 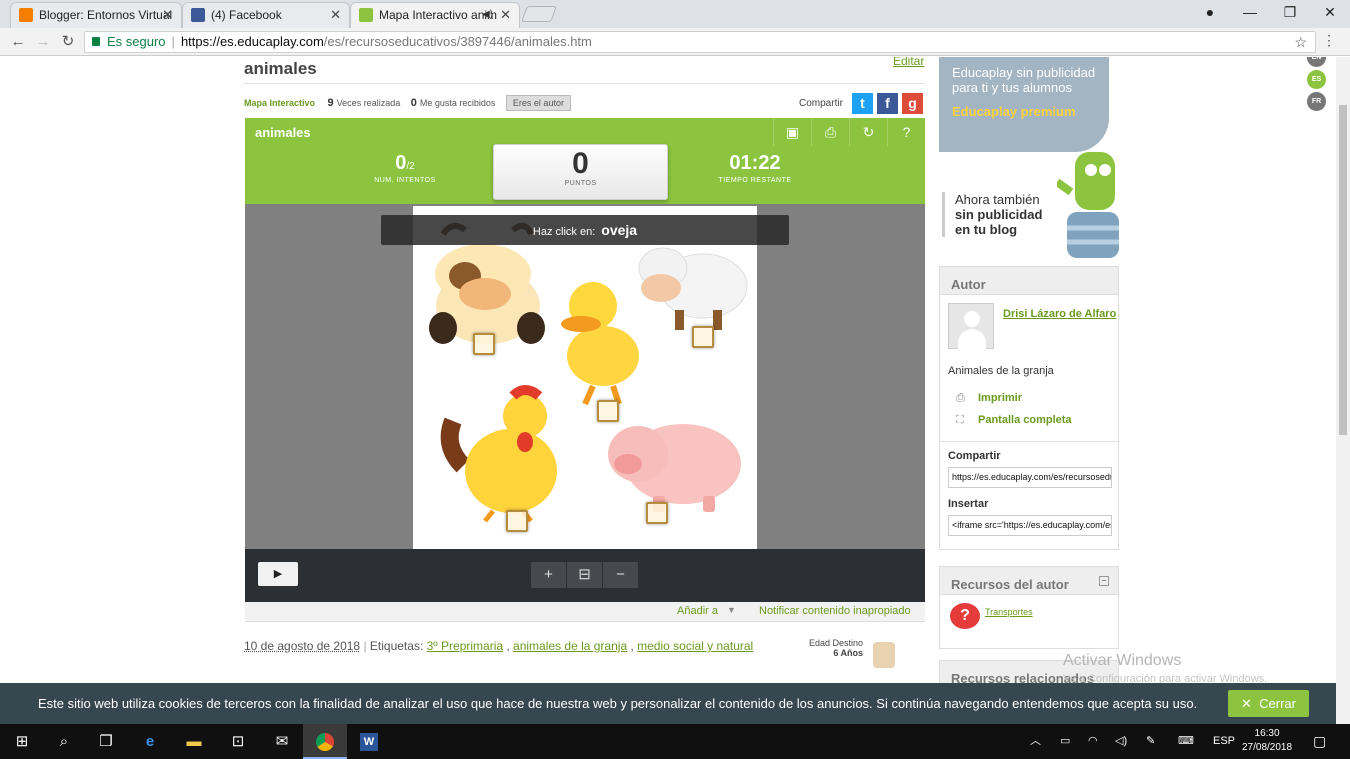 What do you see at coordinates (1224, 741) in the screenshot?
I see `language-indicator: ESP` at bounding box center [1224, 741].